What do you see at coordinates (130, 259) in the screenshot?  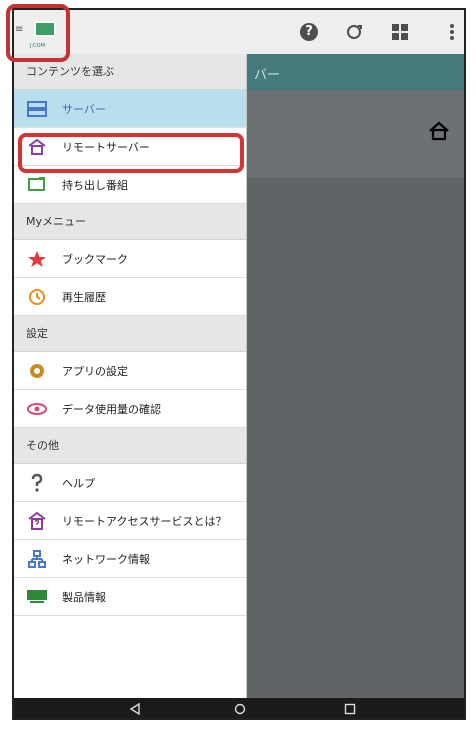 I see `drawer-item-bookmark: ブックマーク` at bounding box center [130, 259].